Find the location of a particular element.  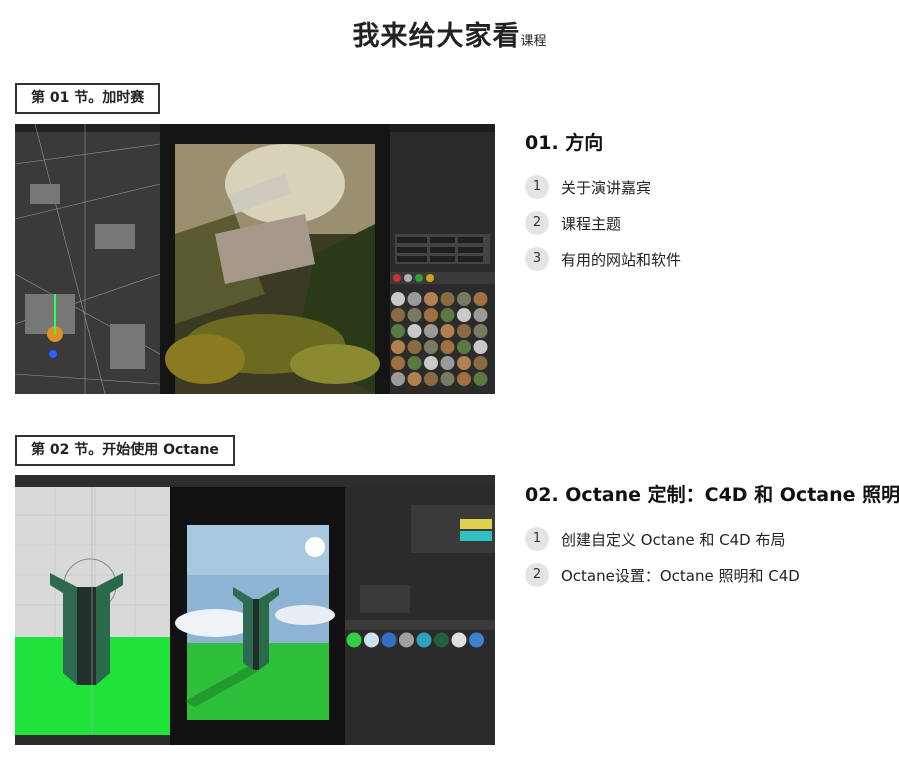

list-item: 3 有用的网站和软件 is located at coordinates (705, 259).